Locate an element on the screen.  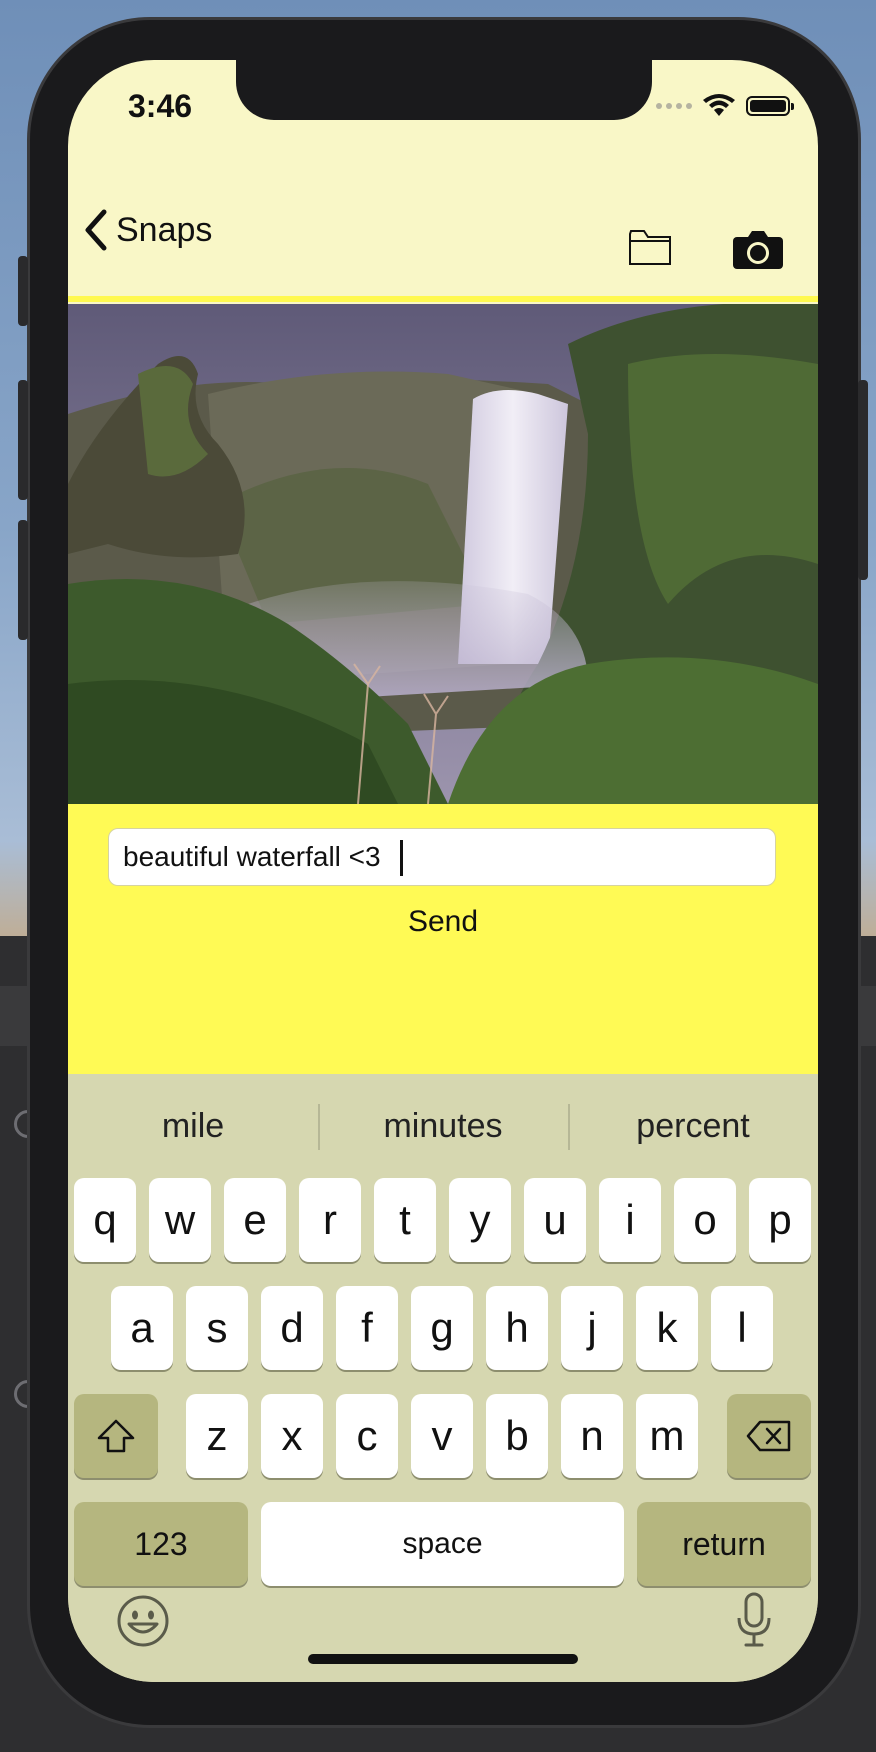
wifi-icon is located at coordinates (719, 105).